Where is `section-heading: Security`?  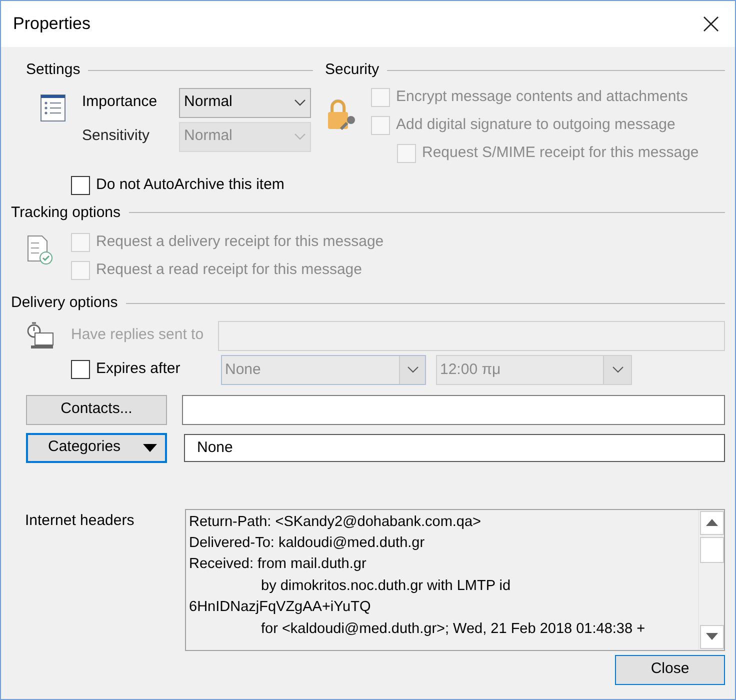
section-heading: Security is located at coordinates (352, 70).